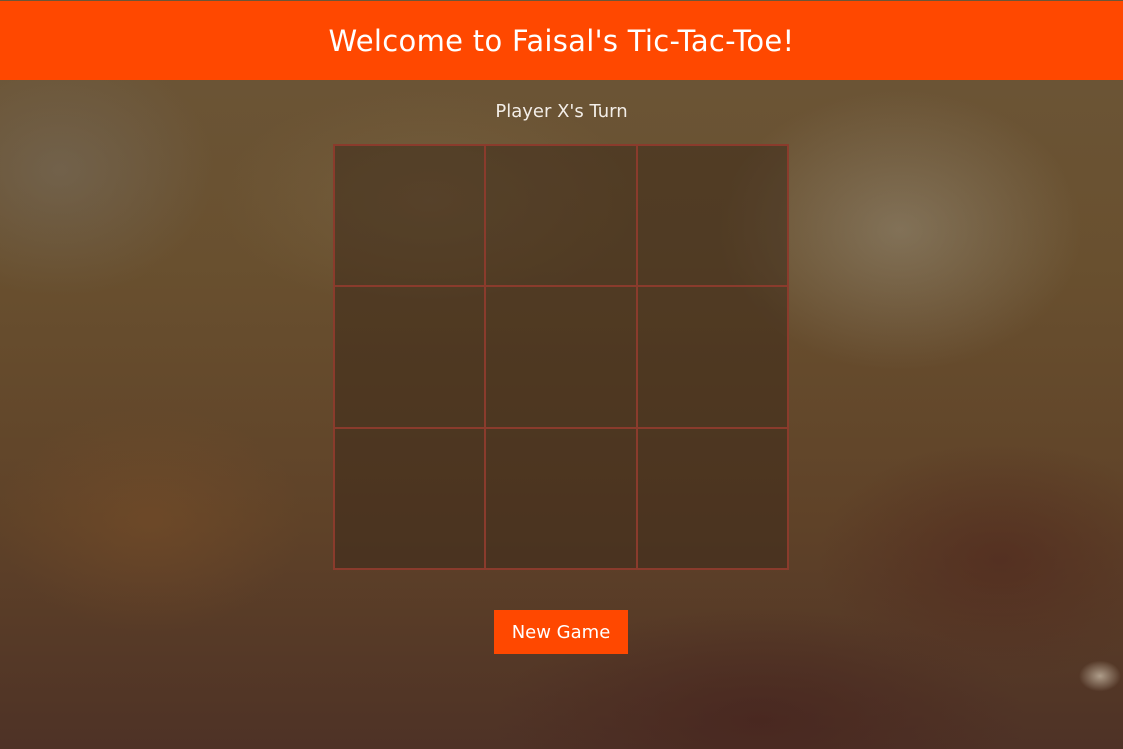  What do you see at coordinates (561, 632) in the screenshot?
I see `new-game-button: New Game` at bounding box center [561, 632].